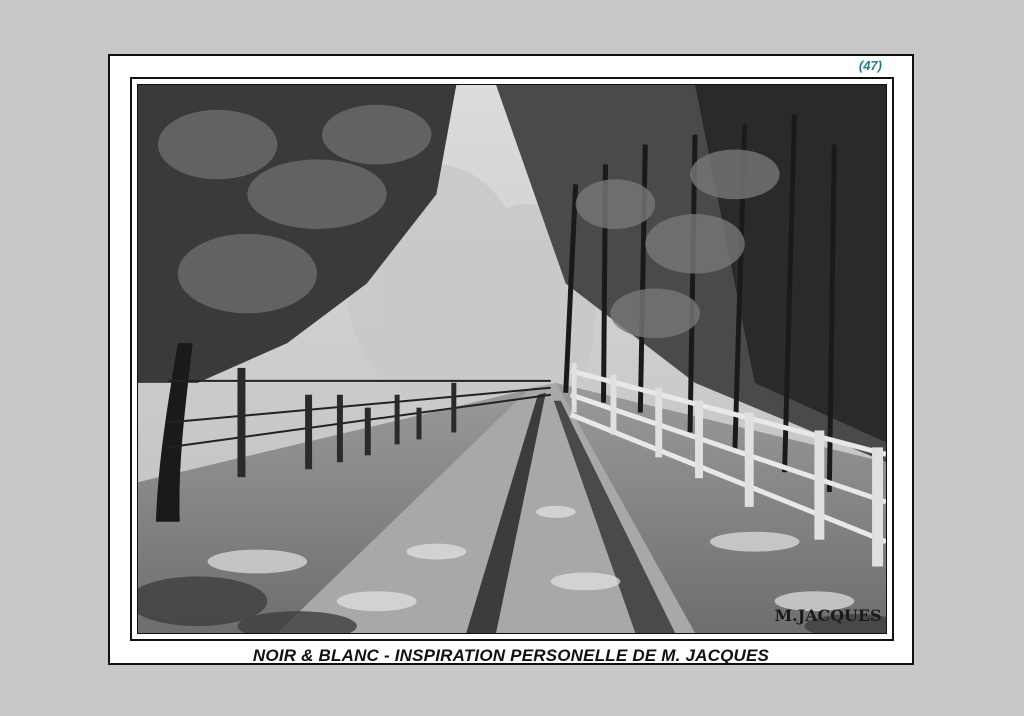 This screenshot has height=716, width=1024. Describe the element at coordinates (828, 615) in the screenshot. I see `artist-signature: M.JACQUES` at that location.